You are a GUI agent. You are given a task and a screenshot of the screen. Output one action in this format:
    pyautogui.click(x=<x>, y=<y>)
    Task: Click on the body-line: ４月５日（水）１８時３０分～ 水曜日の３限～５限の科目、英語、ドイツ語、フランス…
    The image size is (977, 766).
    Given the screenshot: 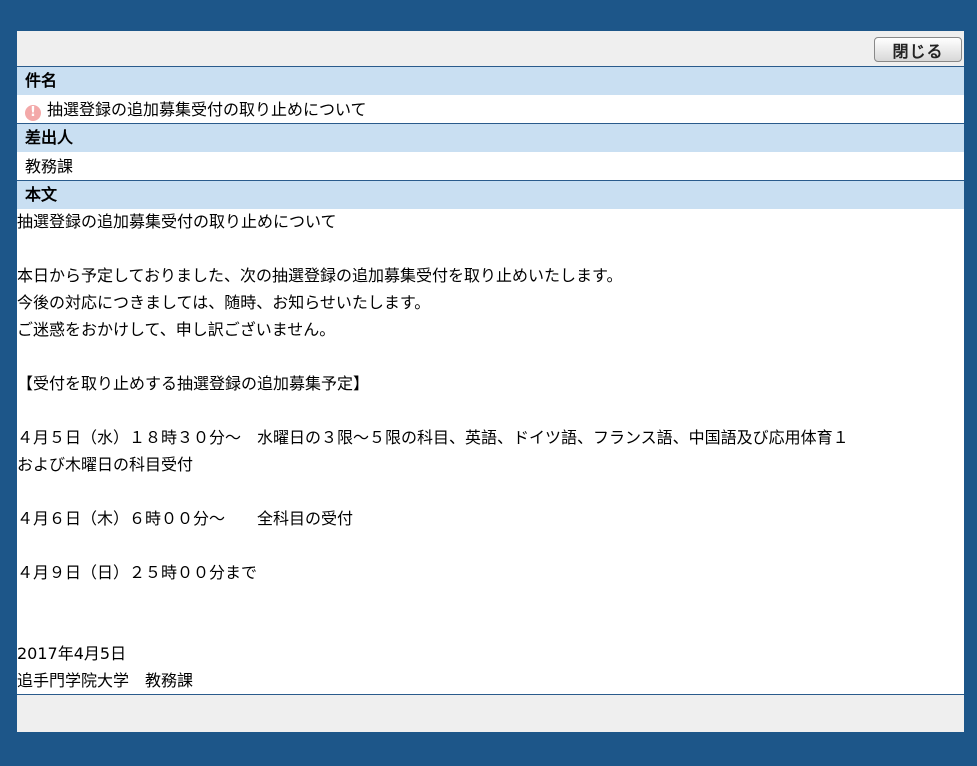 What is the action you would take?
    pyautogui.click(x=433, y=437)
    